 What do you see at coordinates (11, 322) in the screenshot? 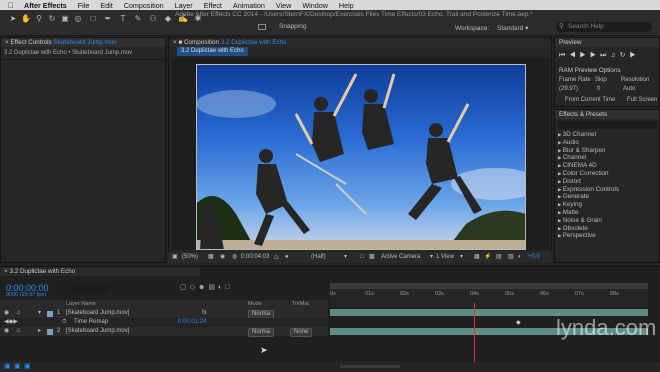
I see `keyframe-nav-icon: ◀◆▶` at bounding box center [11, 322].